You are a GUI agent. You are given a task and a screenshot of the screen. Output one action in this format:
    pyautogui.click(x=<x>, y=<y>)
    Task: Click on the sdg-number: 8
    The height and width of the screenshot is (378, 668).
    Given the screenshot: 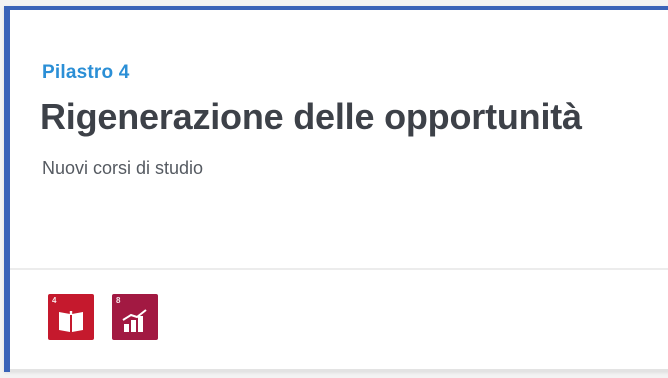 What is the action you would take?
    pyautogui.click(x=118, y=300)
    